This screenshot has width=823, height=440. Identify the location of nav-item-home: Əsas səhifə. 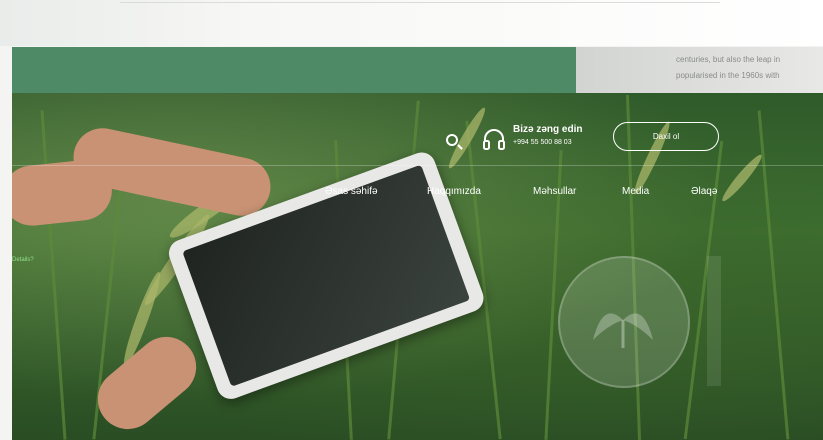
(351, 191).